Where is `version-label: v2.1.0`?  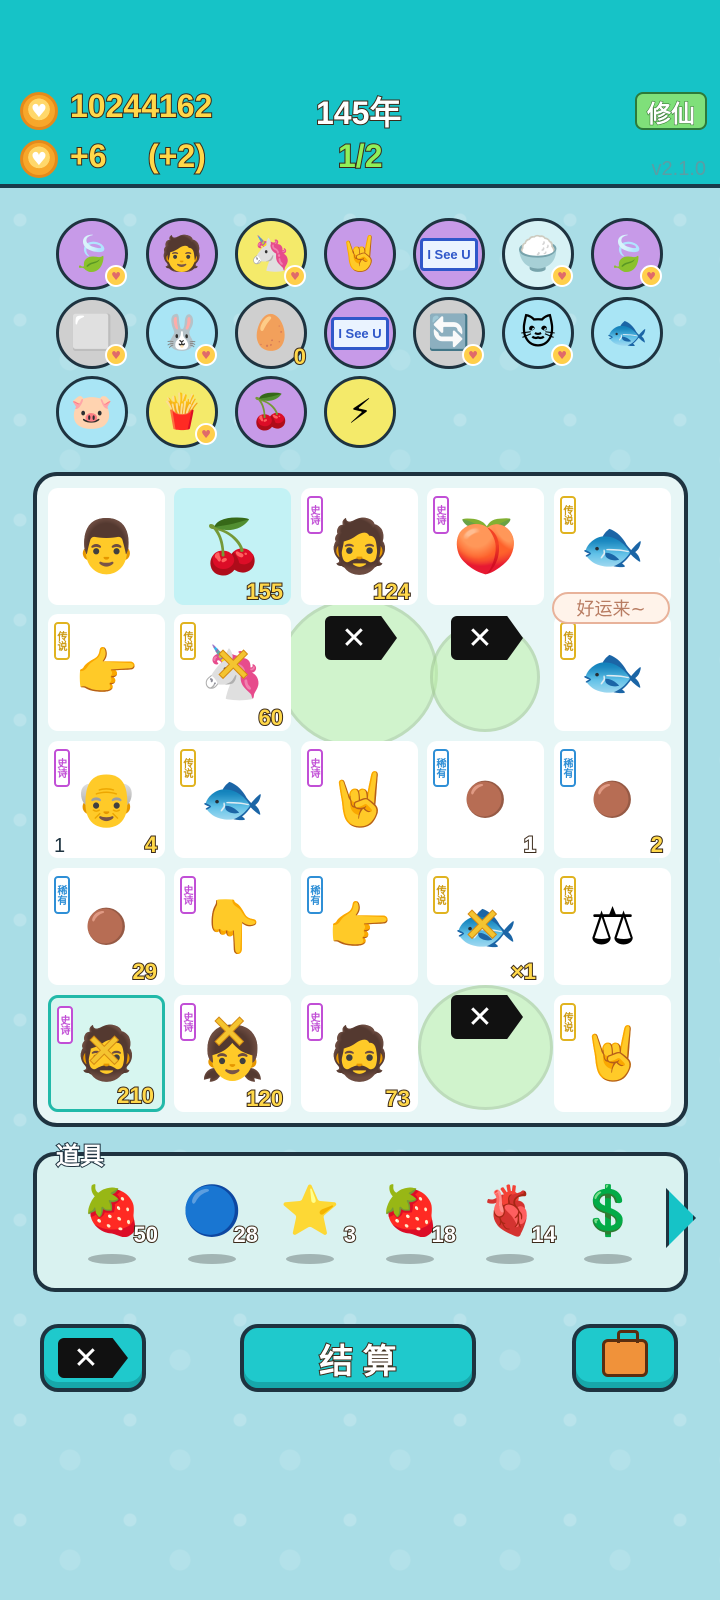
version-label: v2.1.0 is located at coordinates (678, 169).